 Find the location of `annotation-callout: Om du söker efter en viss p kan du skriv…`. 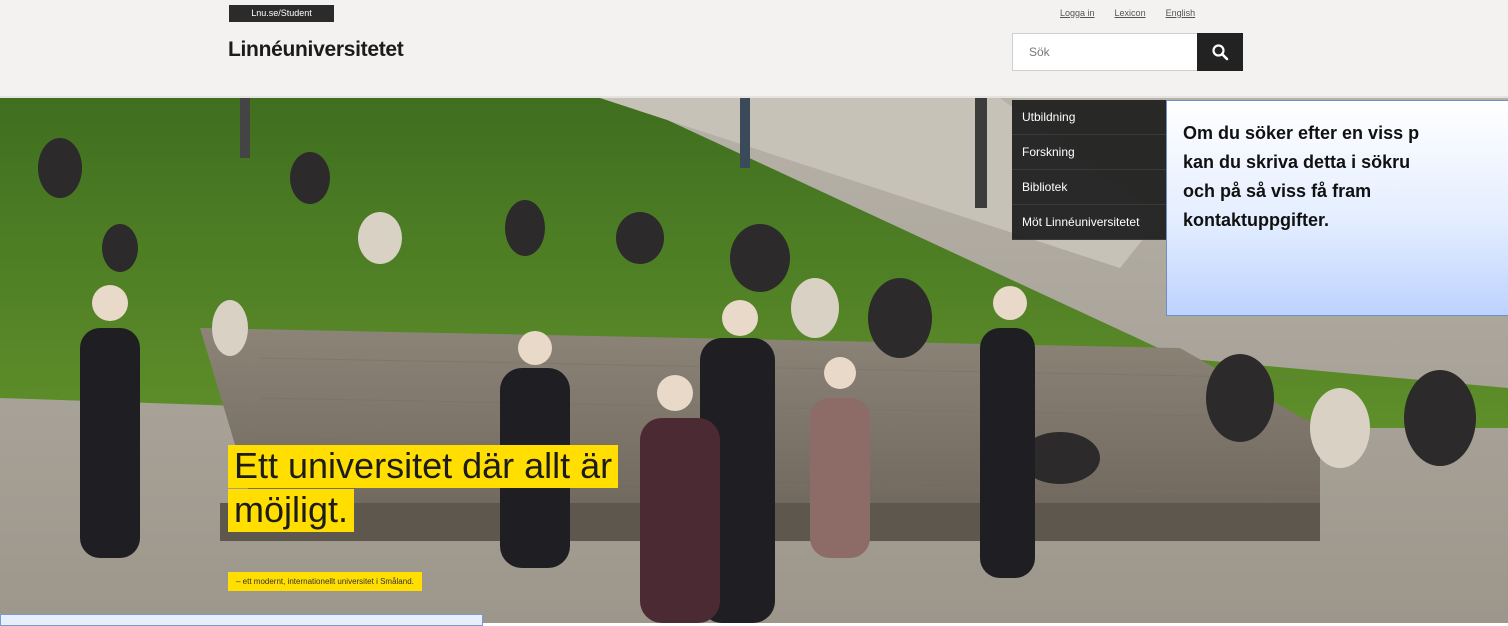

annotation-callout: Om du söker efter en viss p kan du skriv… is located at coordinates (1337, 208).